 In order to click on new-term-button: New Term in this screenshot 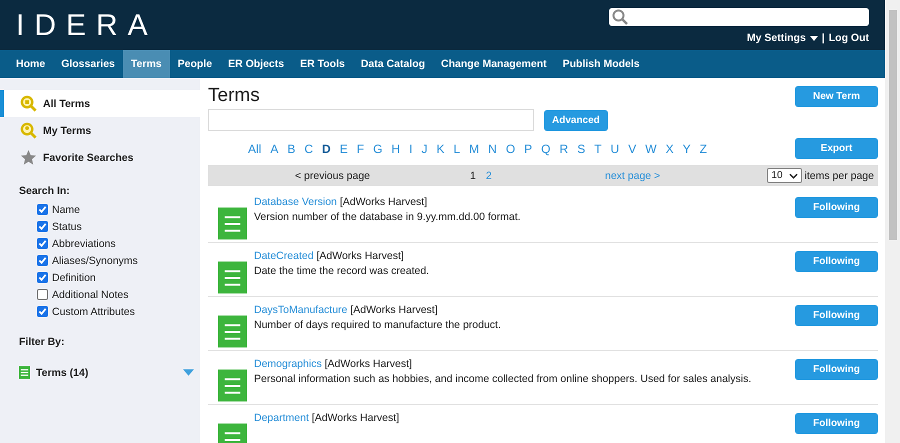, I will do `click(836, 96)`.